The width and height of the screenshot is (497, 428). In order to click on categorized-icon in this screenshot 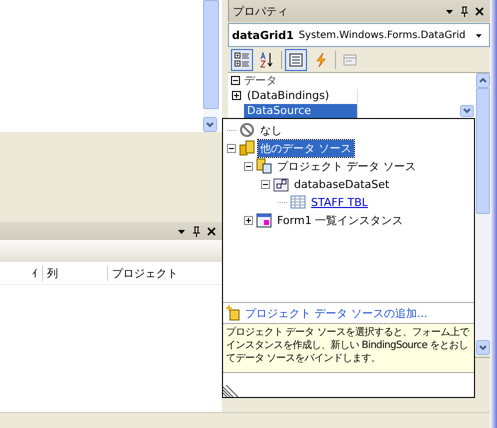, I will do `click(242, 60)`.